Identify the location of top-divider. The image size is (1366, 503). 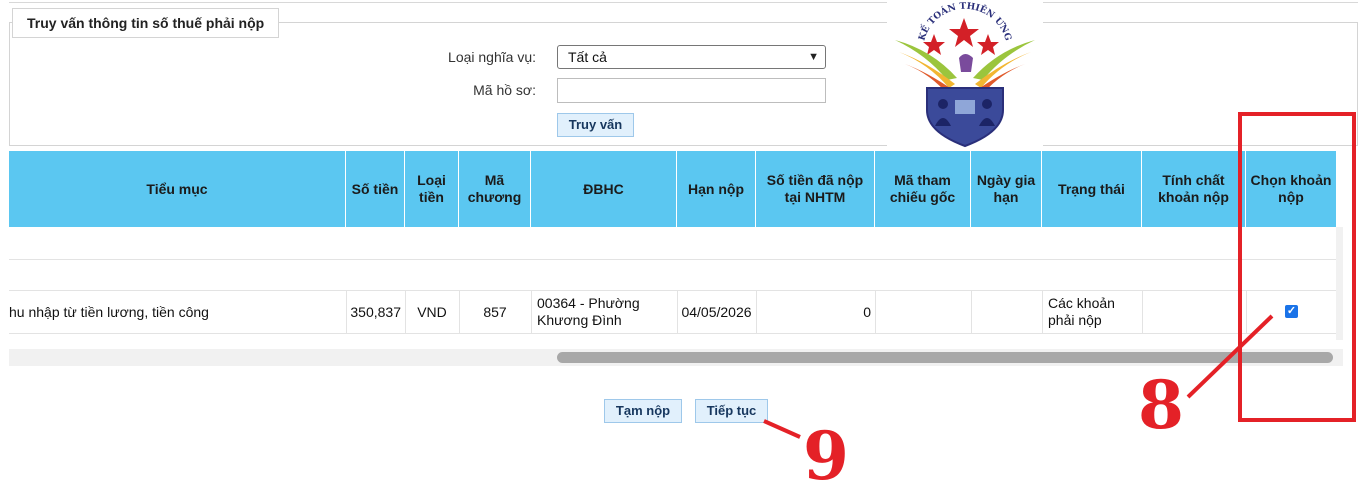
(683, 1).